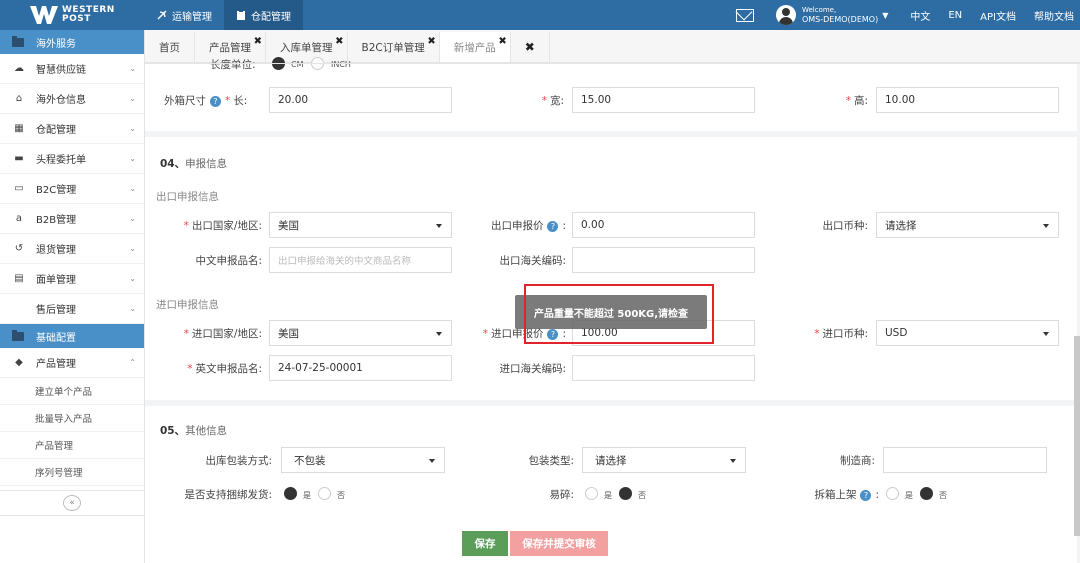 The height and width of the screenshot is (563, 1080). Describe the element at coordinates (485, 543) in the screenshot. I see `save-button: 保存` at that location.